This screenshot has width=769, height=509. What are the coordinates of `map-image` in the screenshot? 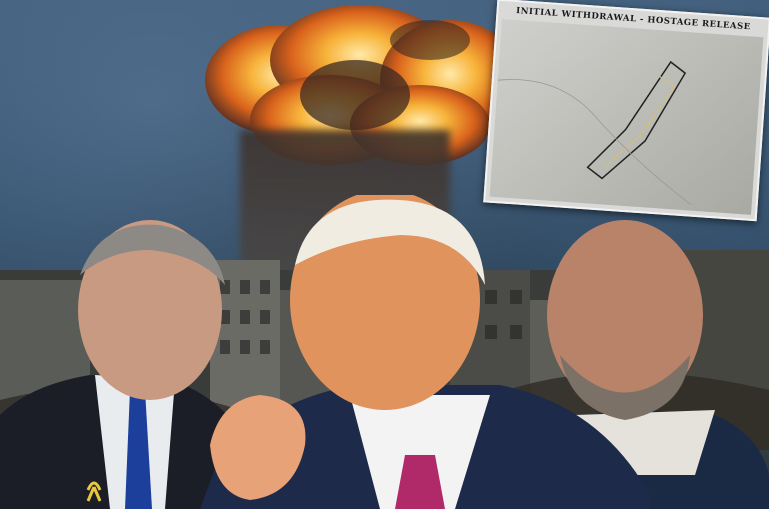 It's located at (626, 117).